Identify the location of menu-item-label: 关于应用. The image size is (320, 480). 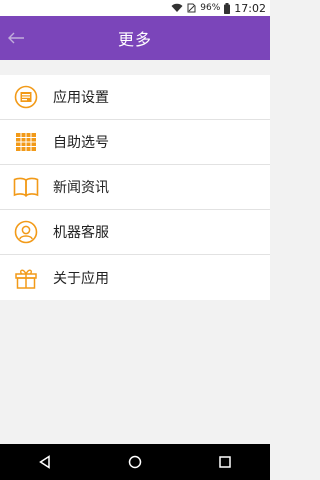
(81, 278).